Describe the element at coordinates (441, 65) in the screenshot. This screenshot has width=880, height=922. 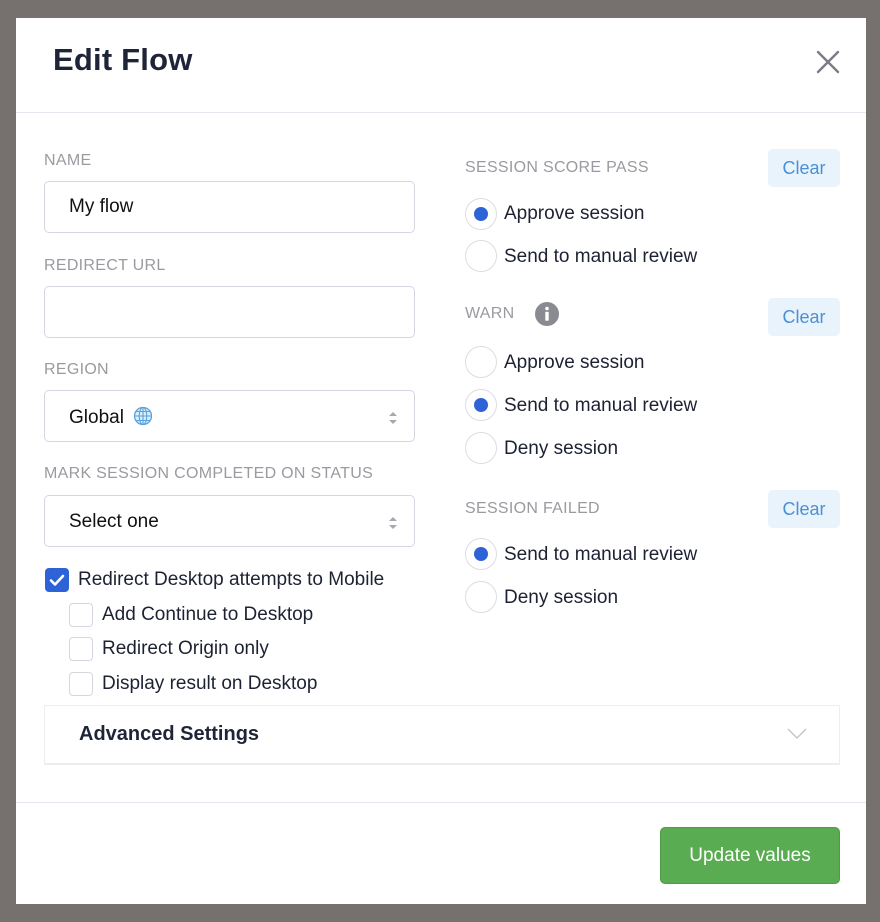
I see `modal-header: Edit Flow` at that location.